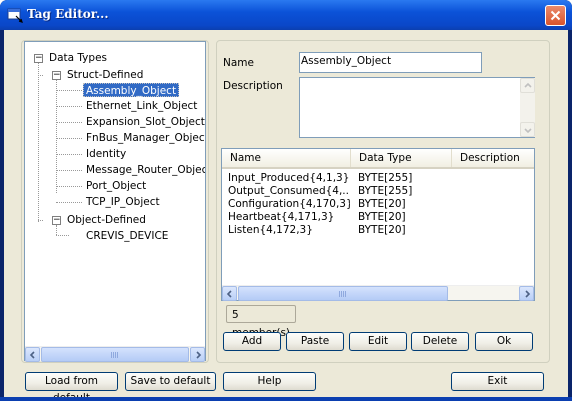 Image resolution: width=572 pixels, height=401 pixels. I want to click on delete-button: Delete, so click(440, 341).